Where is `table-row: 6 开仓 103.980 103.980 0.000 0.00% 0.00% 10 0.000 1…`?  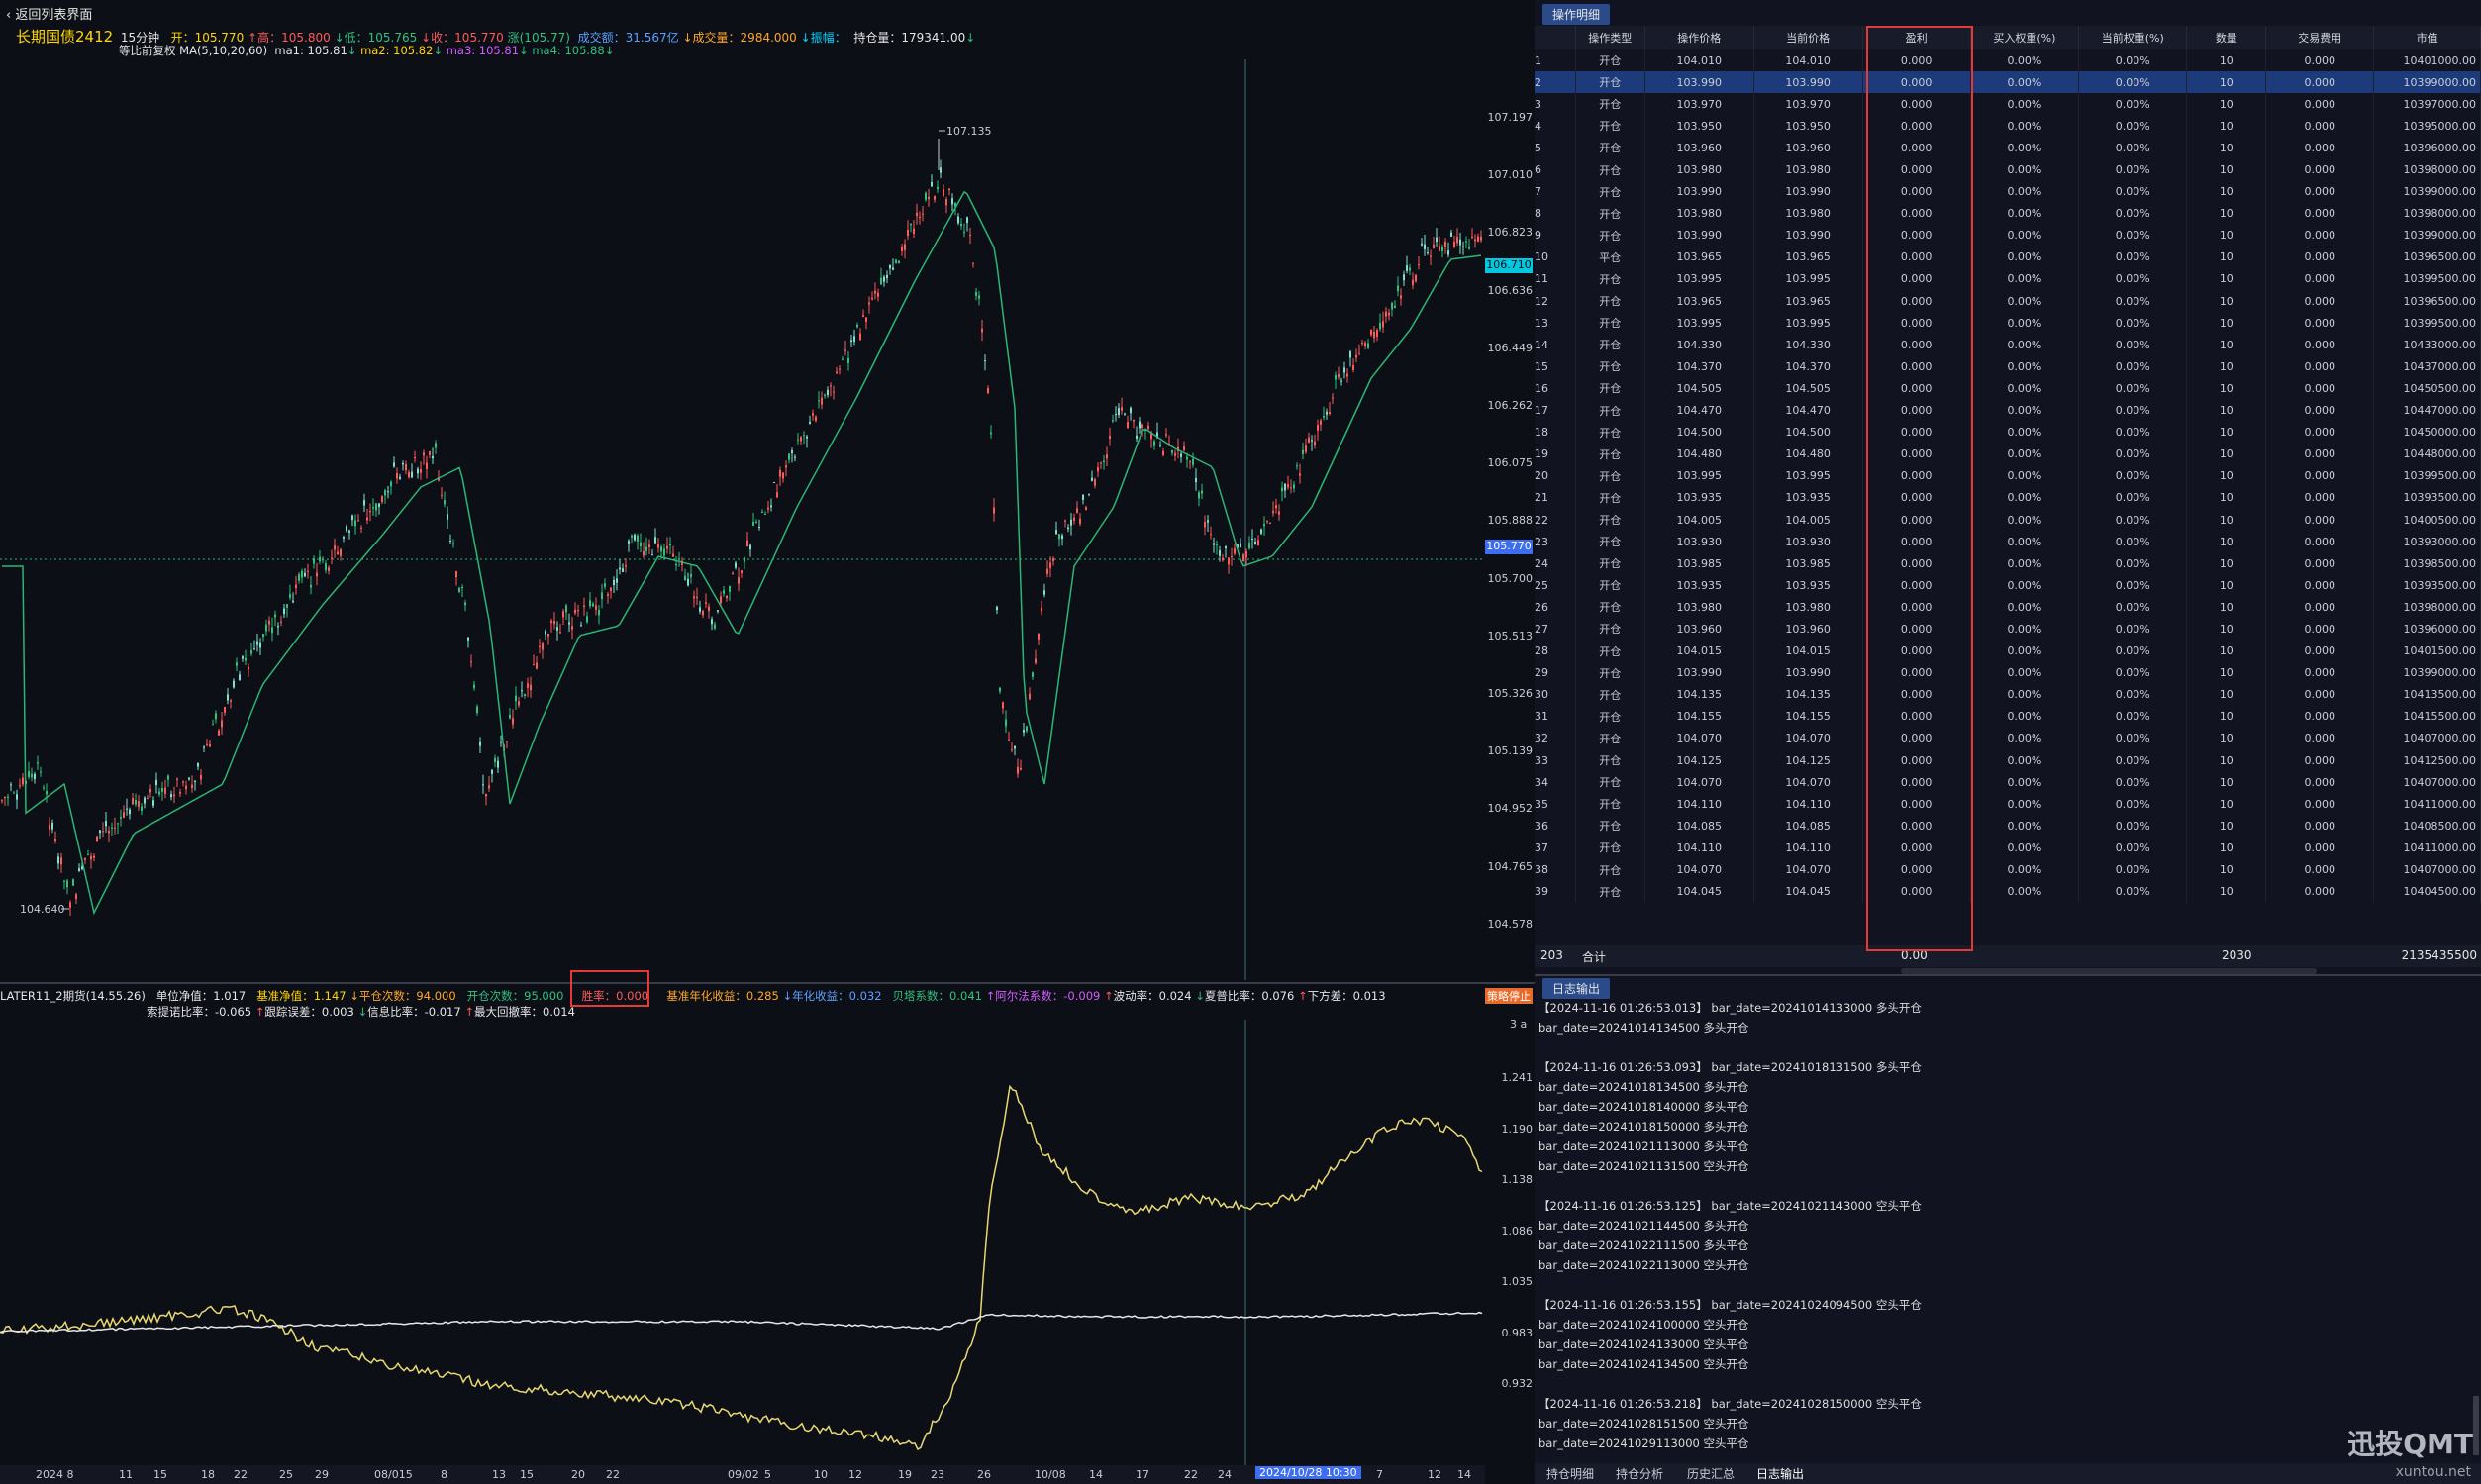 table-row: 6 开仓 103.980 103.980 0.000 0.00% 0.00% 10 0.000 1… is located at coordinates (2008, 169).